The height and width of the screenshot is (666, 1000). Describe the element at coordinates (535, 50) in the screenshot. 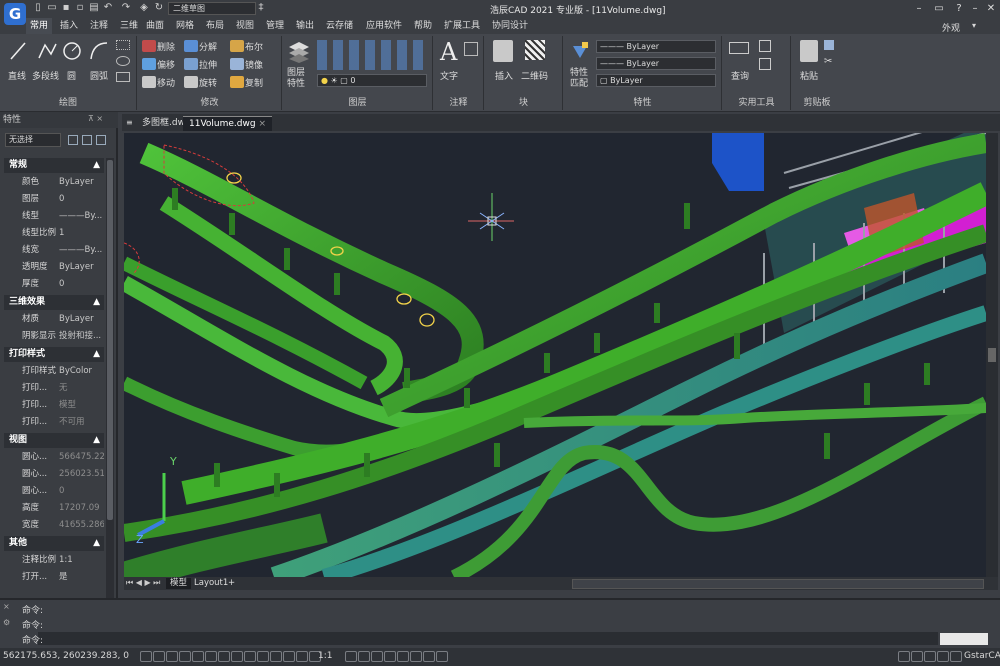

I see `qr-code-icon` at that location.